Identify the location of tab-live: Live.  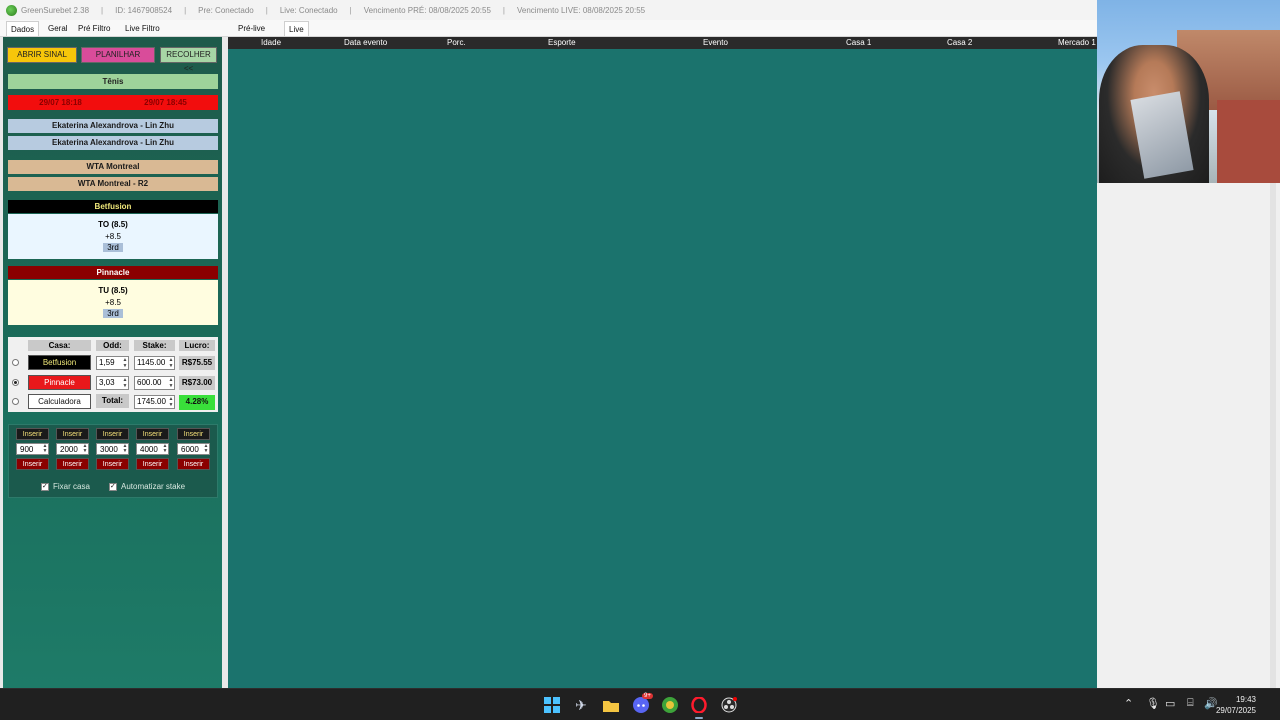
(296, 28).